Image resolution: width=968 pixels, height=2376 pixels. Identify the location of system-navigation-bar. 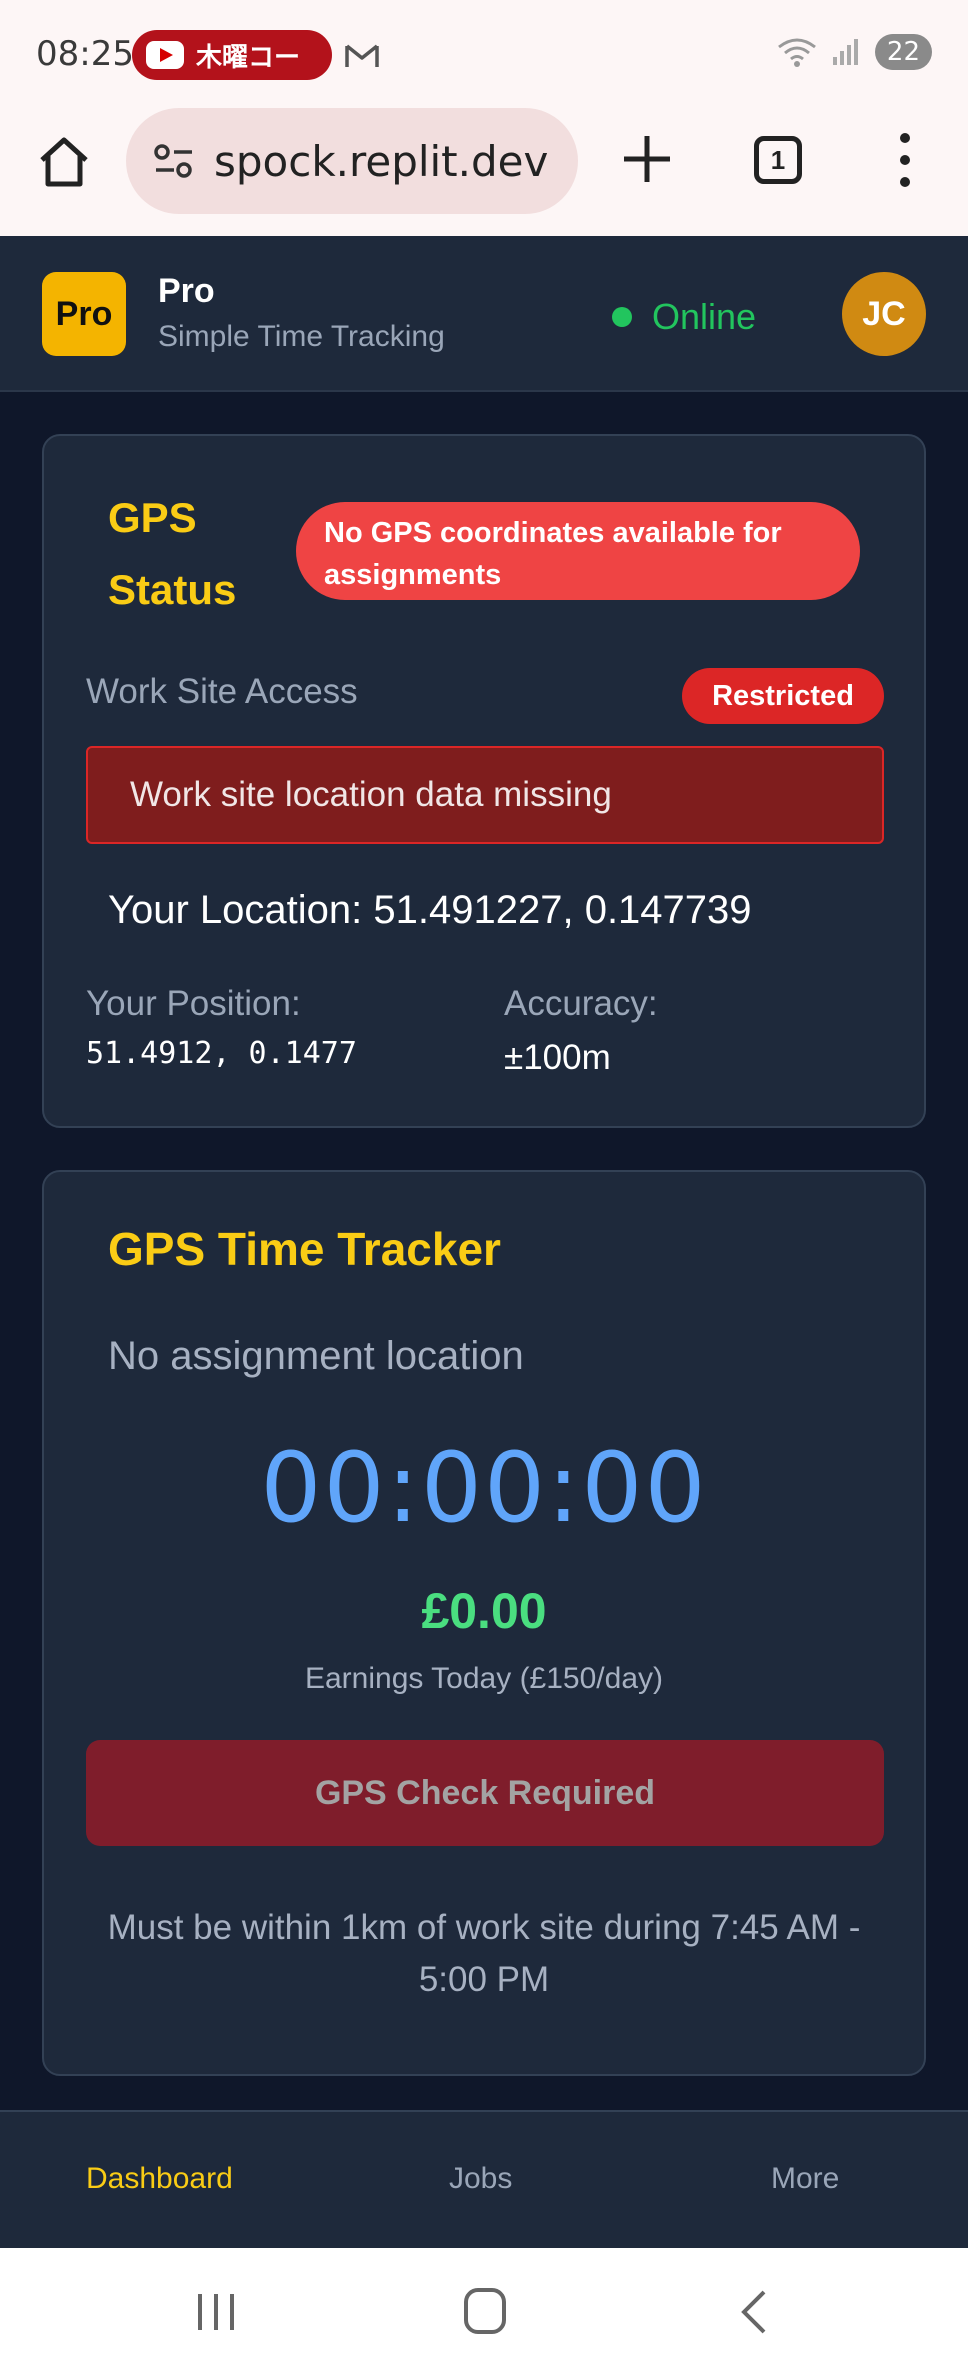
(484, 2312).